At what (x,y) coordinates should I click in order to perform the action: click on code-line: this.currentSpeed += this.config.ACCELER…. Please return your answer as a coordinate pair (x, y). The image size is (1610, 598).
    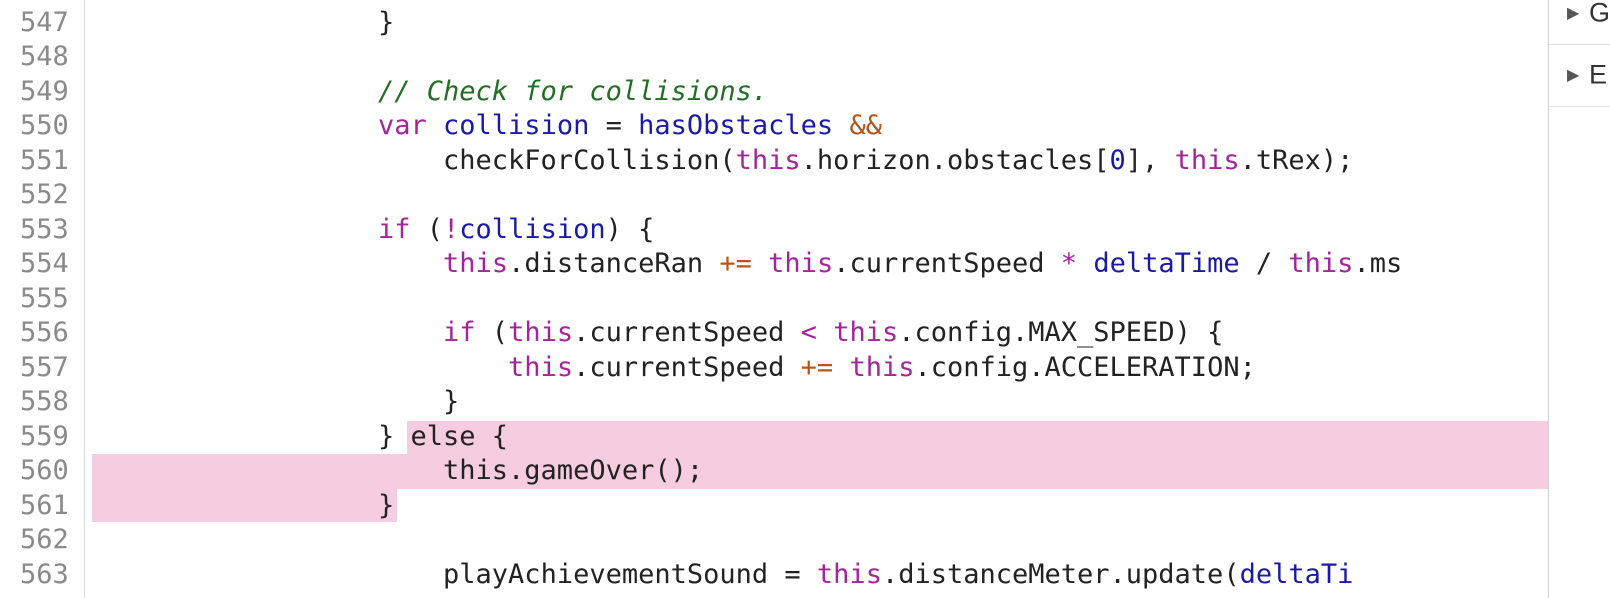
    Looking at the image, I should click on (817, 368).